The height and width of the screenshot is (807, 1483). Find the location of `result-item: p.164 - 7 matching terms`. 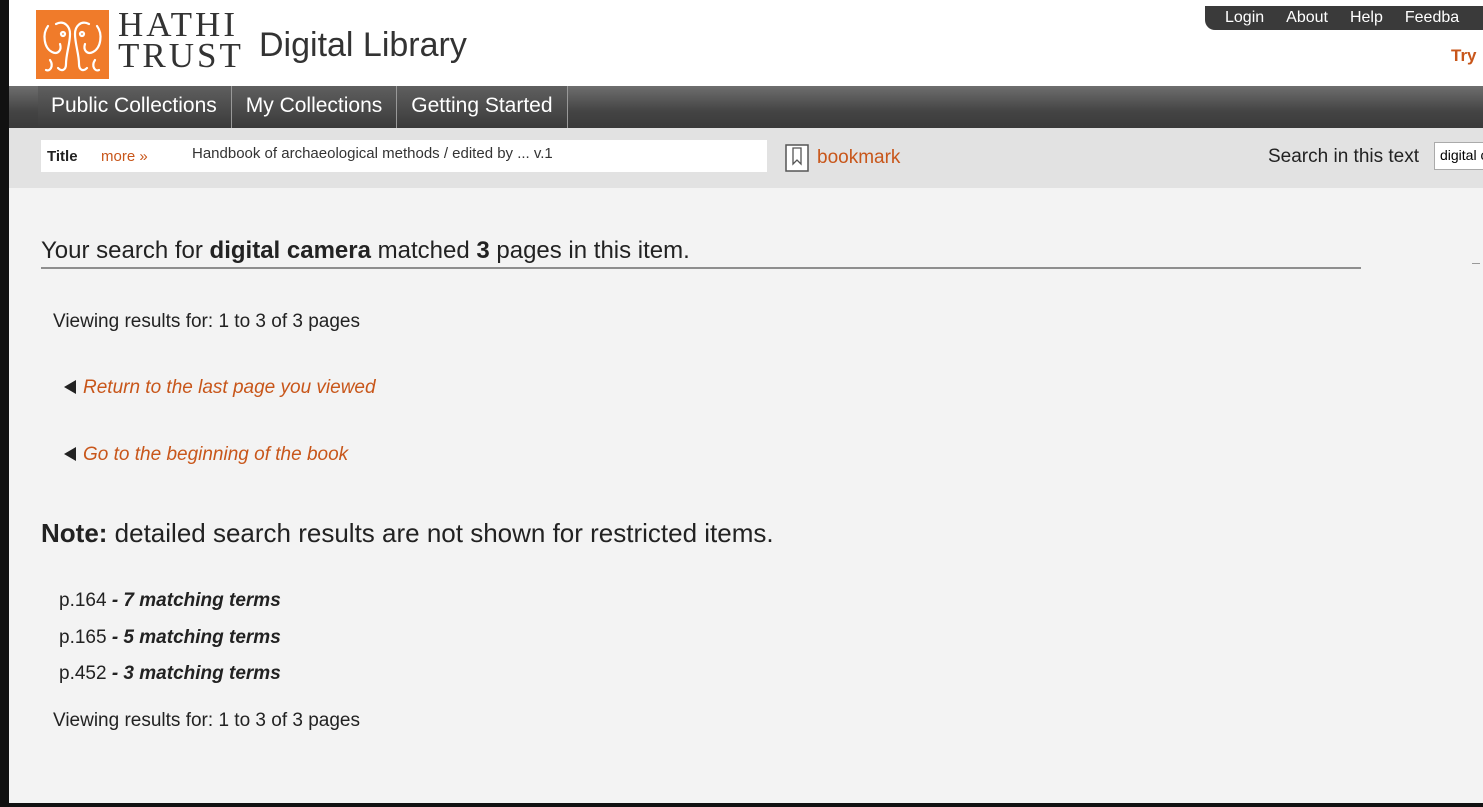

result-item: p.164 - 7 matching terms is located at coordinates (170, 601).